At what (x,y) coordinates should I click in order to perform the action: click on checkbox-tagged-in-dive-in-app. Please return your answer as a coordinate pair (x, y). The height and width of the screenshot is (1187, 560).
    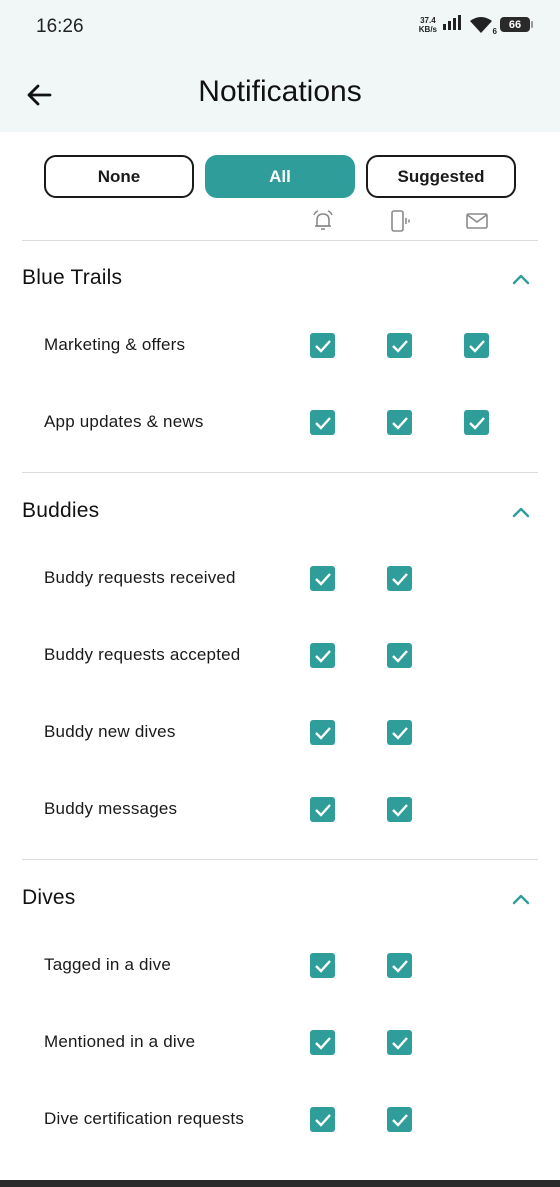
    Looking at the image, I should click on (399, 965).